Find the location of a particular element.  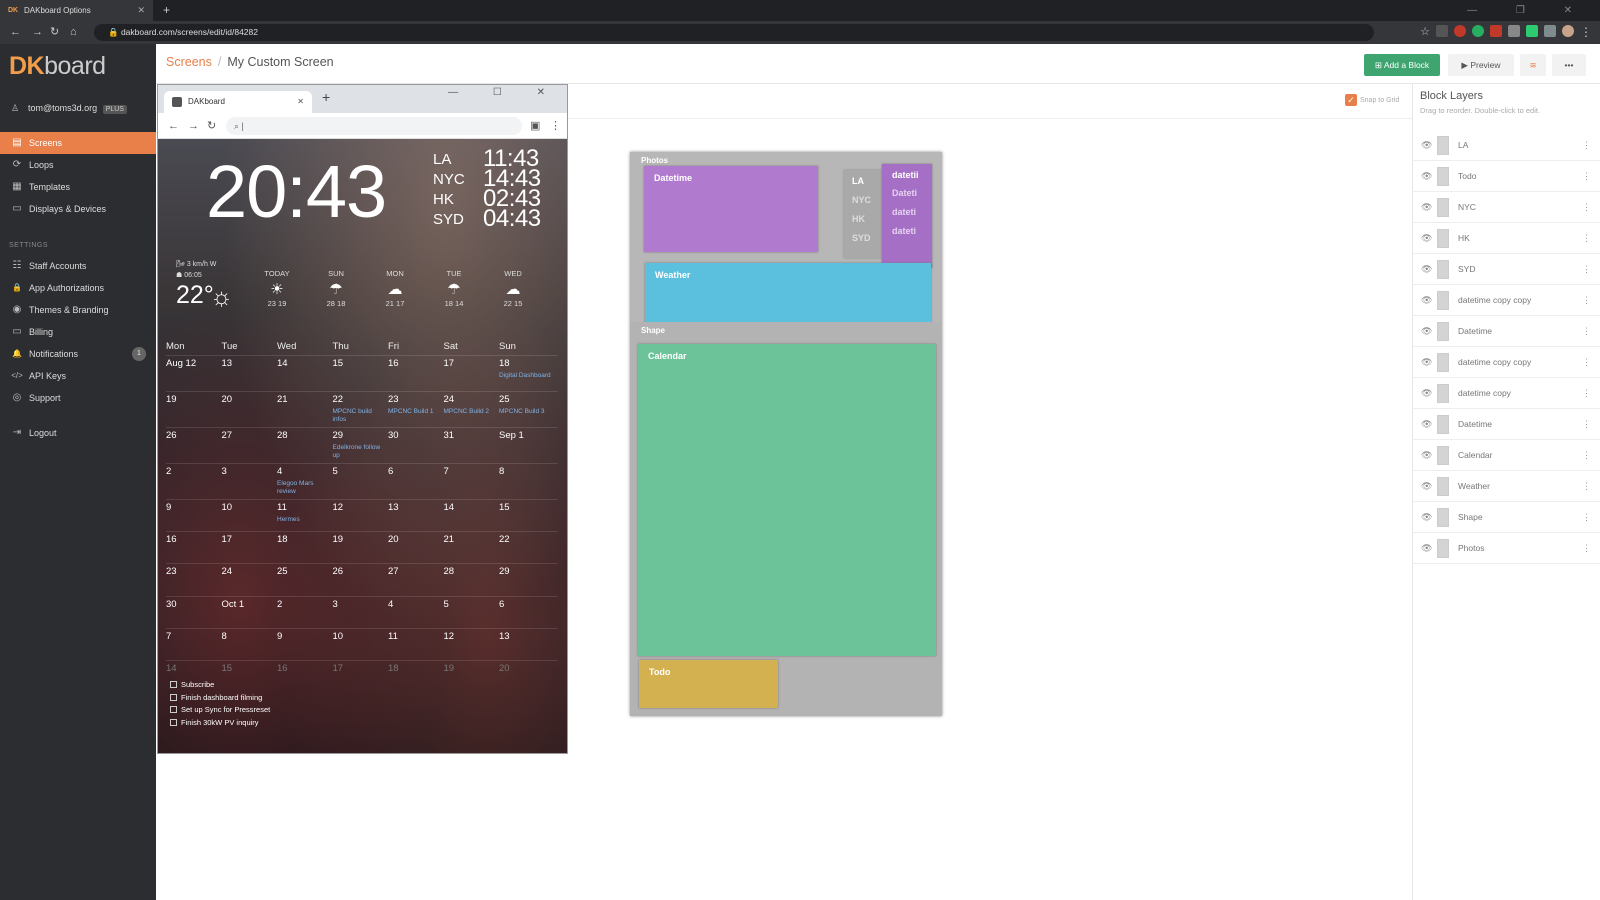

todo-item: Finish 30kW PV inquiry is located at coordinates (220, 723).